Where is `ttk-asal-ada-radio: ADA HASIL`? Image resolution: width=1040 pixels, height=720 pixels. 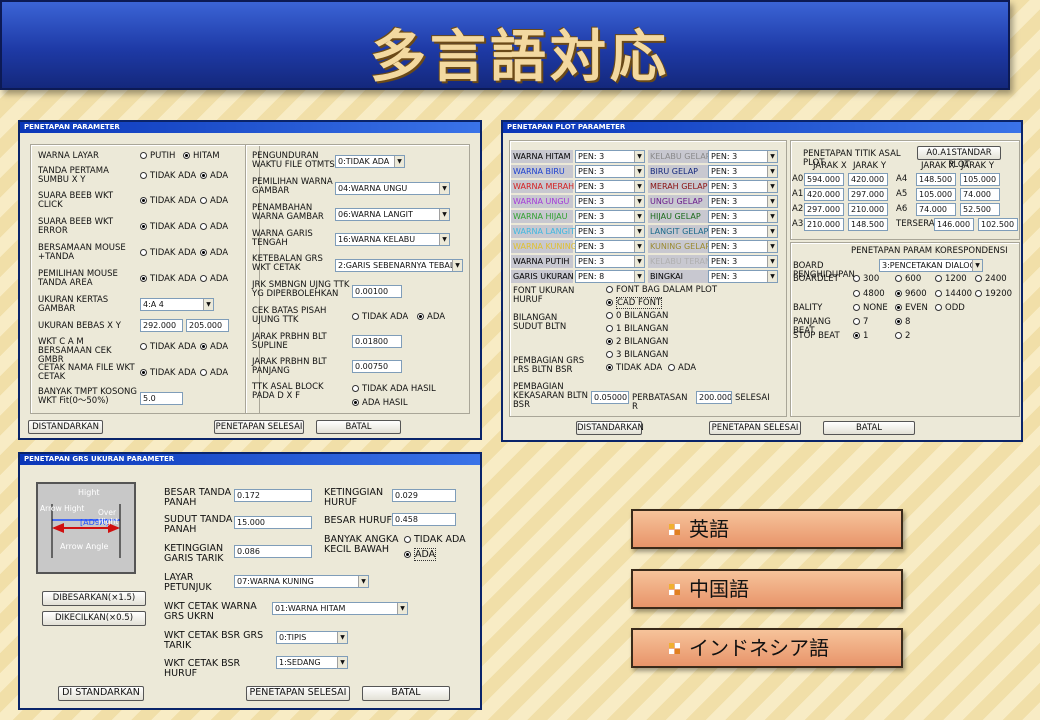 ttk-asal-ada-radio: ADA HASIL is located at coordinates (380, 403).